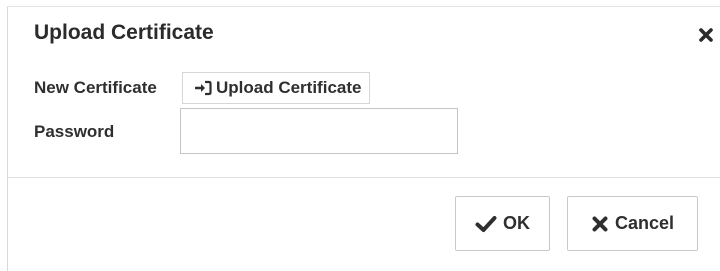 The height and width of the screenshot is (271, 720). Describe the element at coordinates (644, 223) in the screenshot. I see `cancel-button-label: Cancel` at that location.